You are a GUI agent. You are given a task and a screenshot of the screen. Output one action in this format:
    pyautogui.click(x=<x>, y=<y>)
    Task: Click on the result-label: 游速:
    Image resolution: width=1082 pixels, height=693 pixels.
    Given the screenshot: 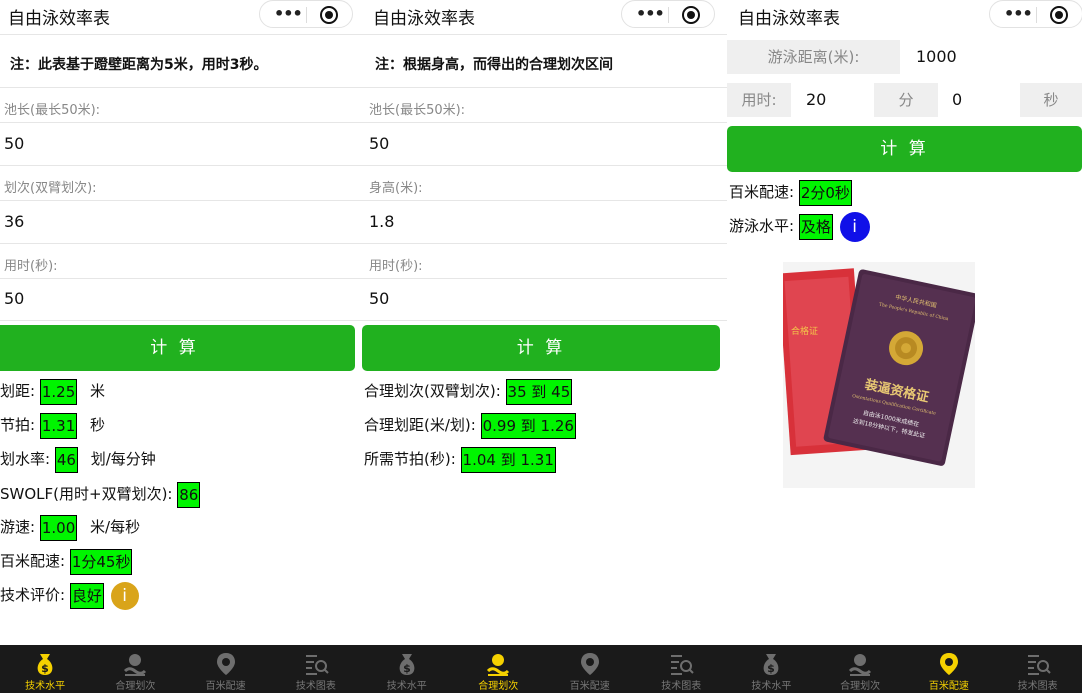 What is the action you would take?
    pyautogui.click(x=18, y=527)
    